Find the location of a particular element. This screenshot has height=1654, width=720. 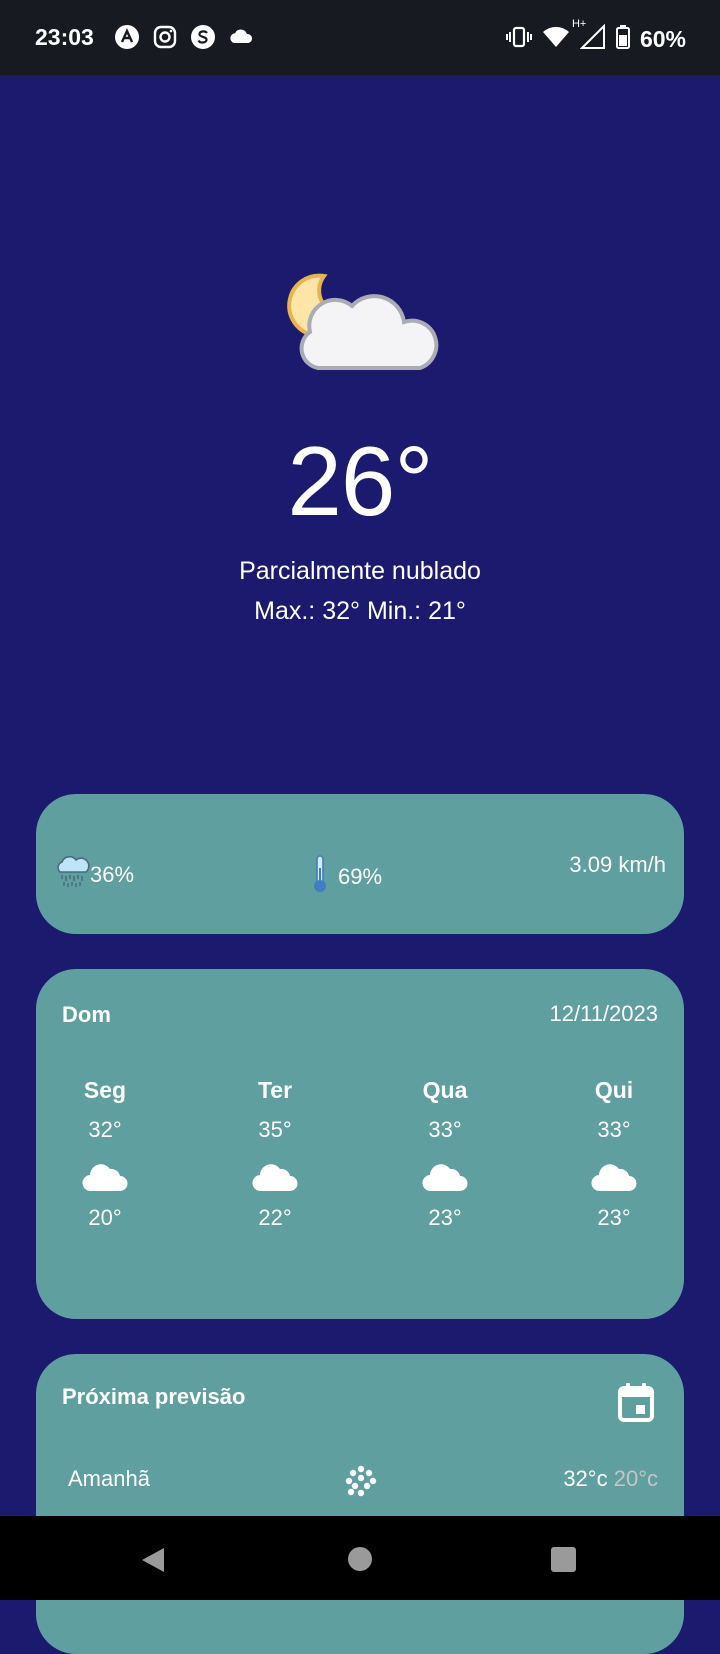

partly-cloudy-night-icon is located at coordinates (360, 326).